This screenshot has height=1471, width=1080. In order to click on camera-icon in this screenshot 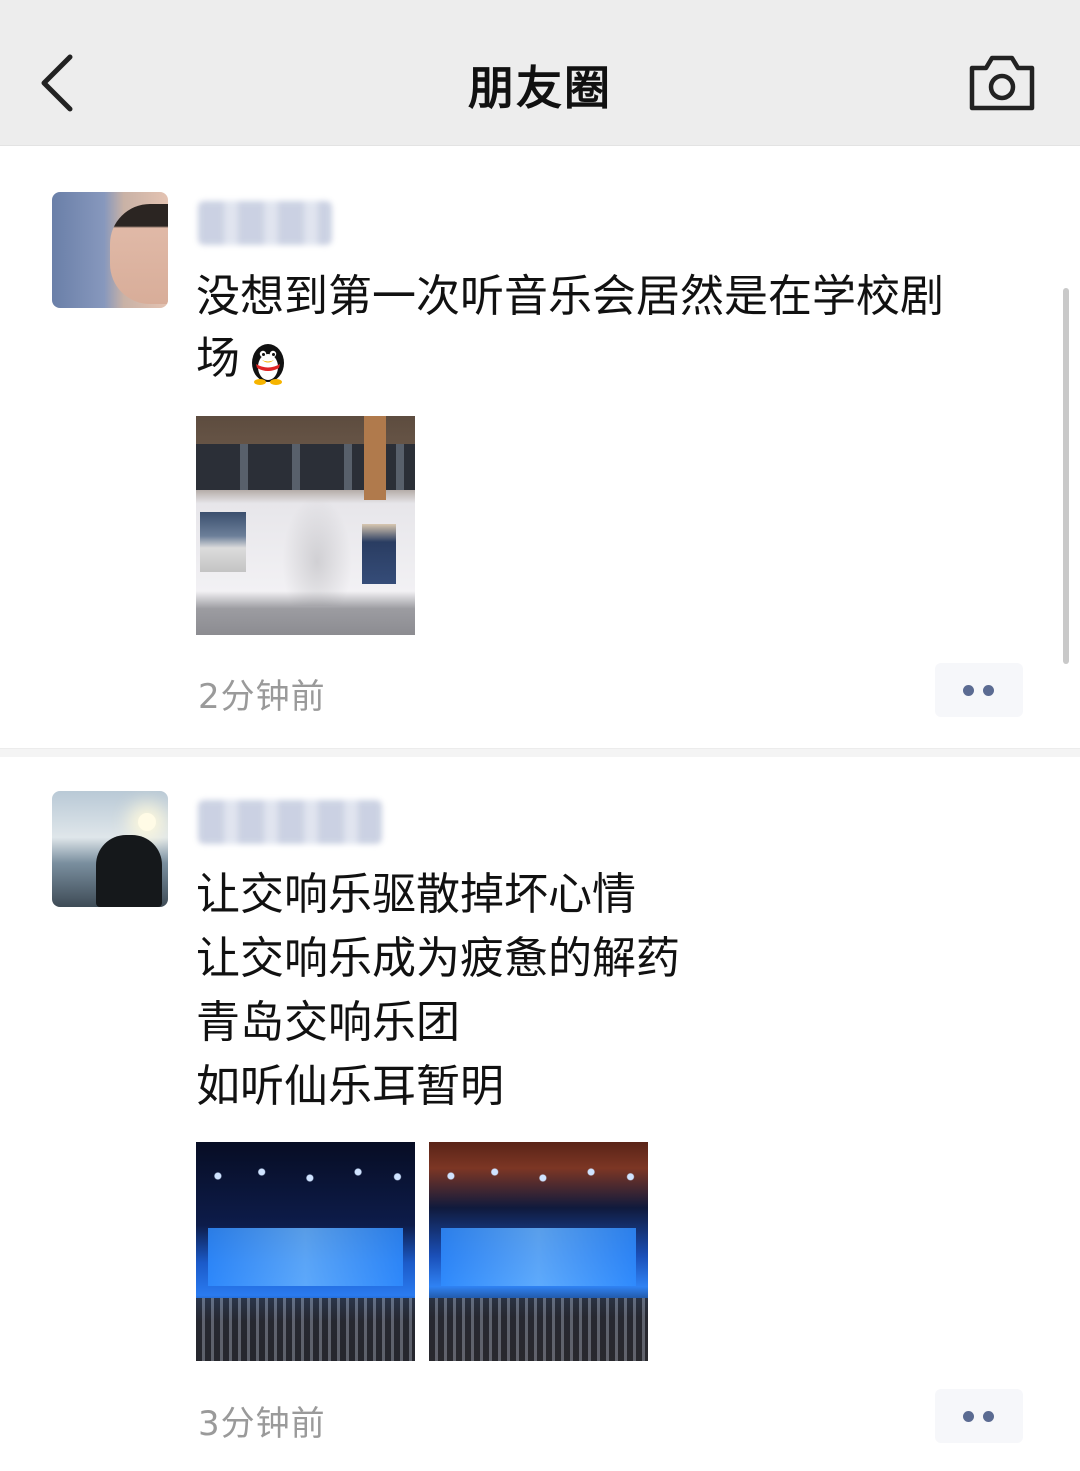, I will do `click(1002, 83)`.